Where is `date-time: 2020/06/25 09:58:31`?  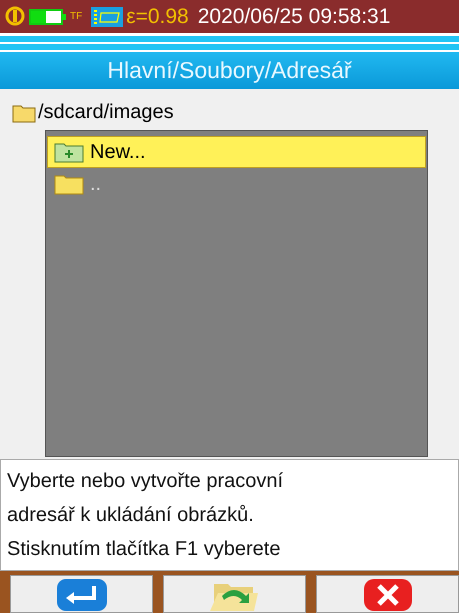 date-time: 2020/06/25 09:58:31 is located at coordinates (294, 16).